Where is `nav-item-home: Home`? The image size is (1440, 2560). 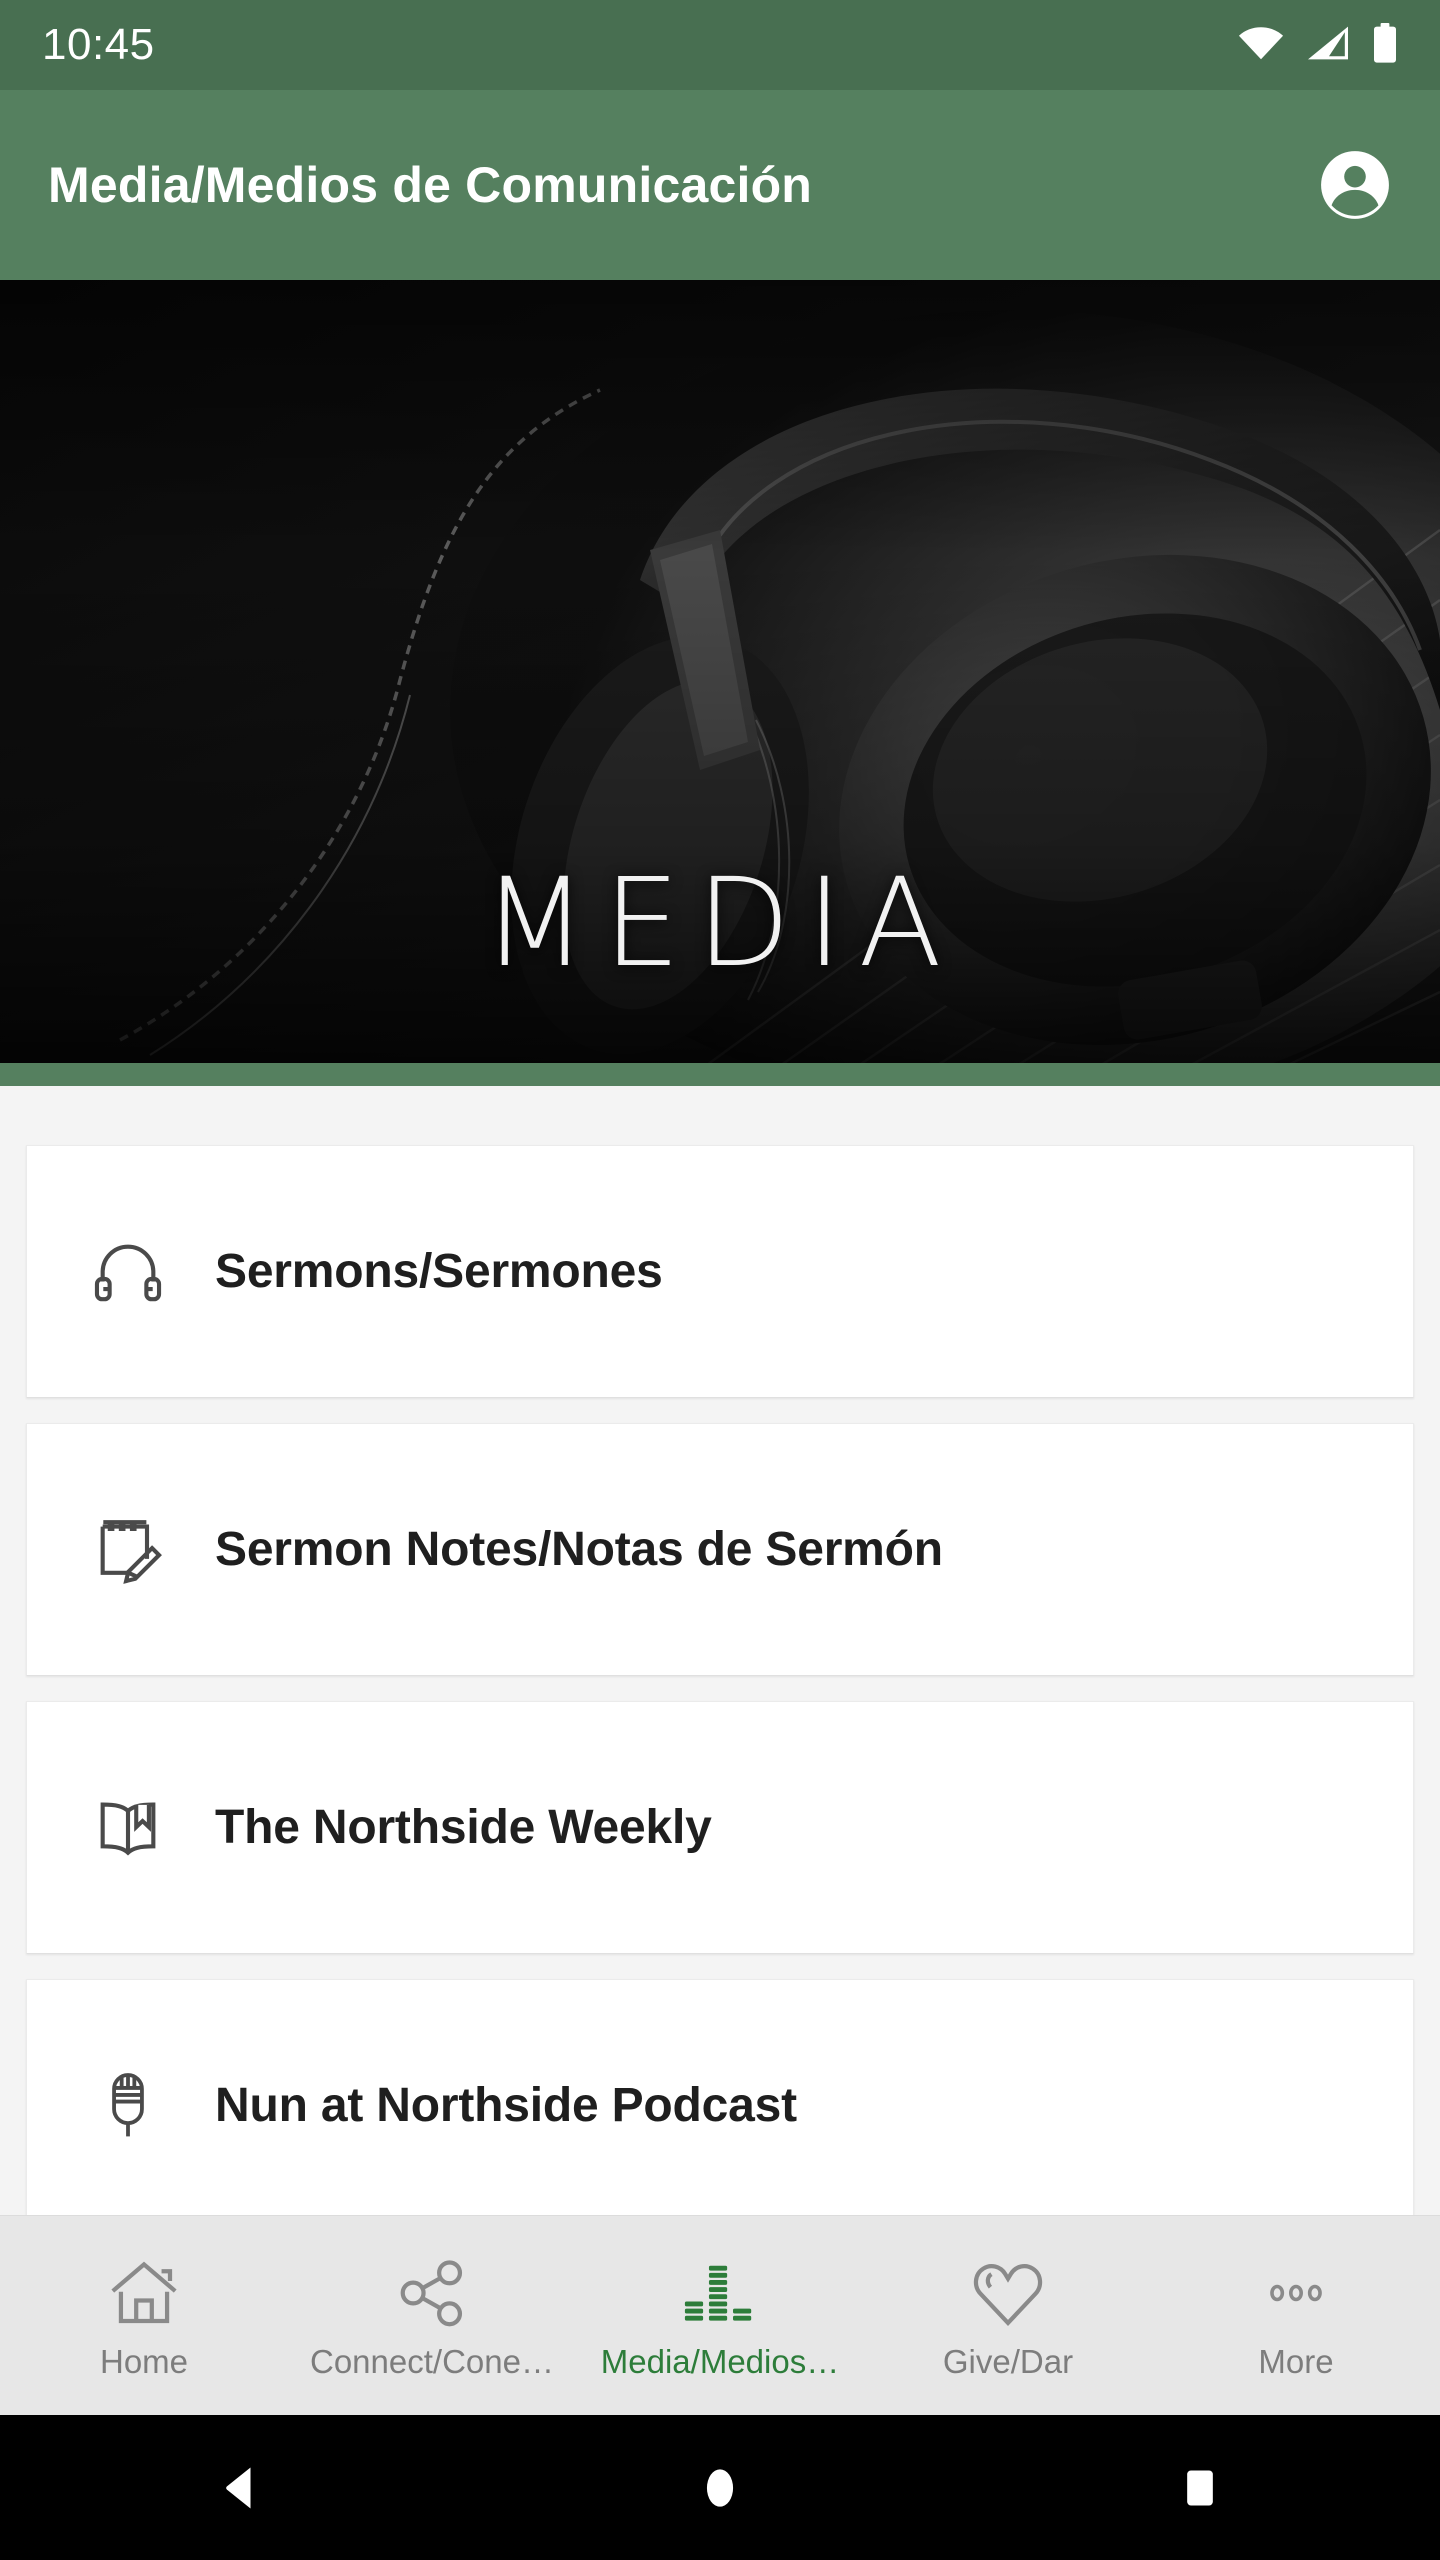
nav-item-home: Home is located at coordinates (144, 2315).